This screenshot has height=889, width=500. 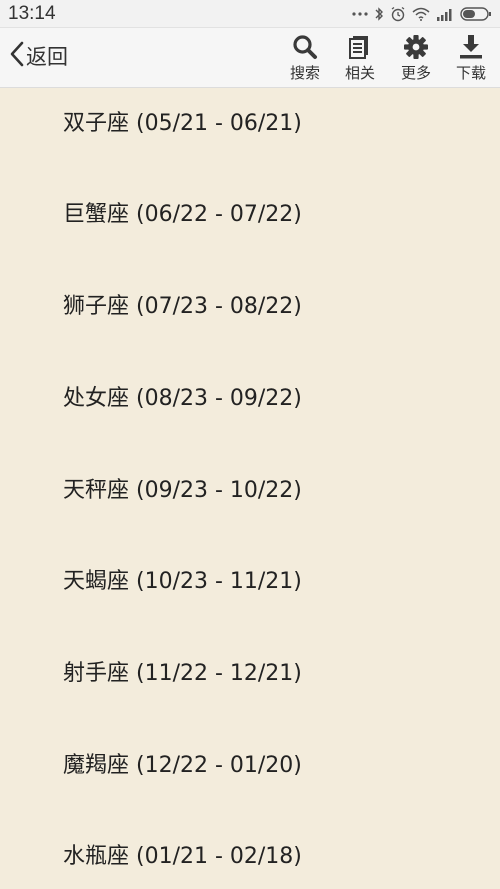 I want to click on back-button: 返回, so click(x=39, y=56).